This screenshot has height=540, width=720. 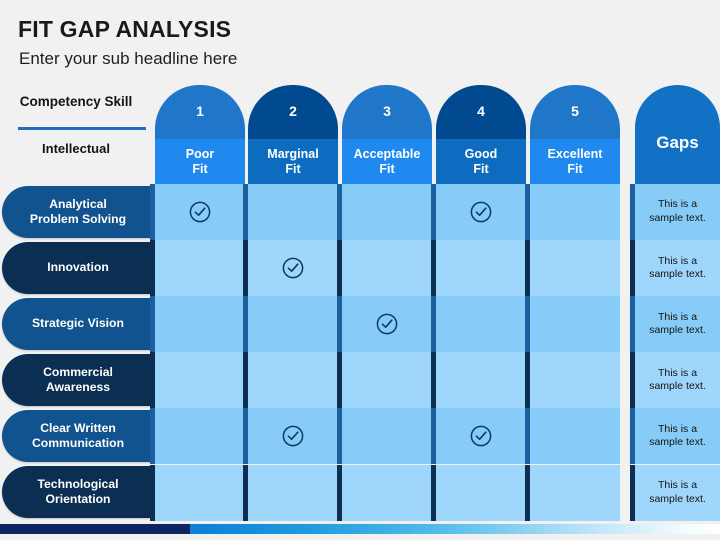 I want to click on matrix-cell-r5-c4, so click(x=481, y=436).